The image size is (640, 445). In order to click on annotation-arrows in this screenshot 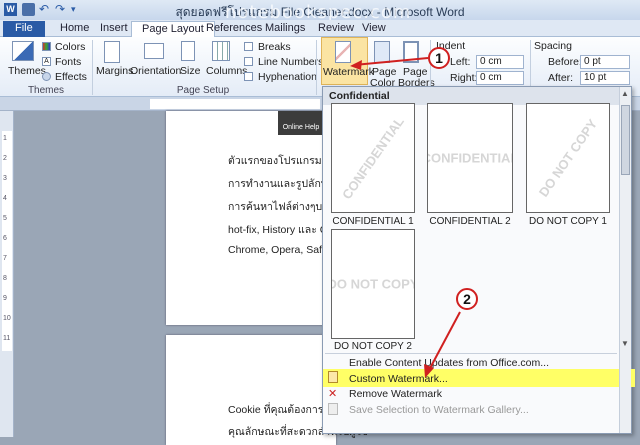, I will do `click(405, 217)`.